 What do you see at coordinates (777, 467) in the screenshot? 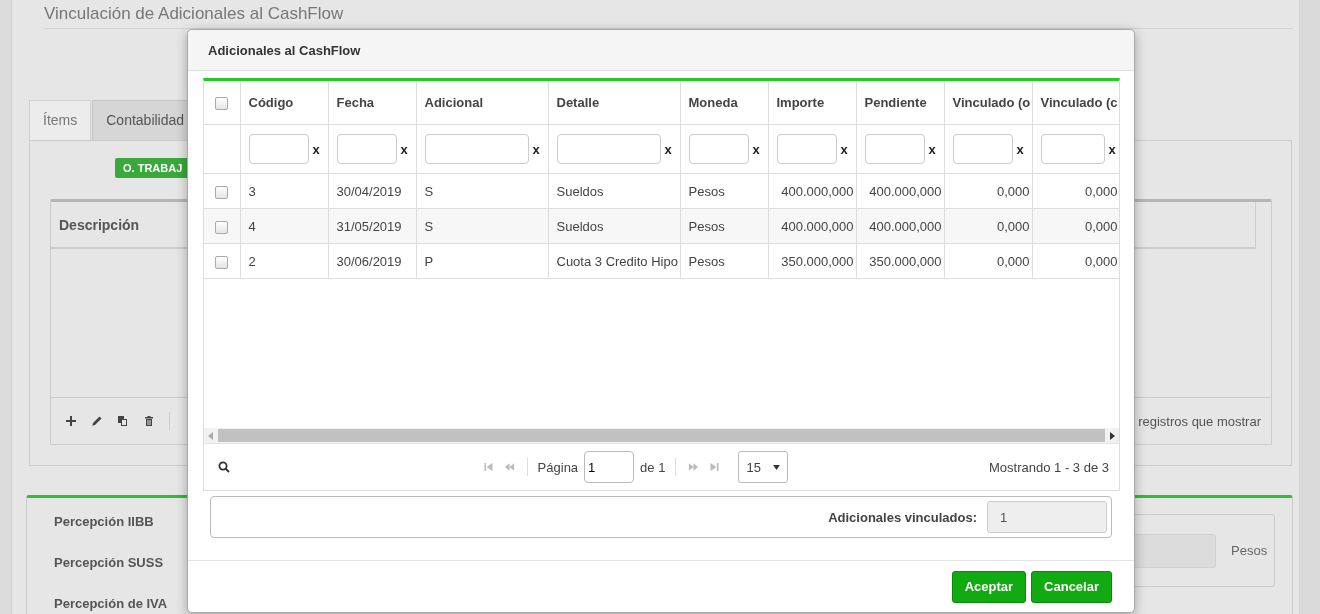
I see `caret-icon` at bounding box center [777, 467].